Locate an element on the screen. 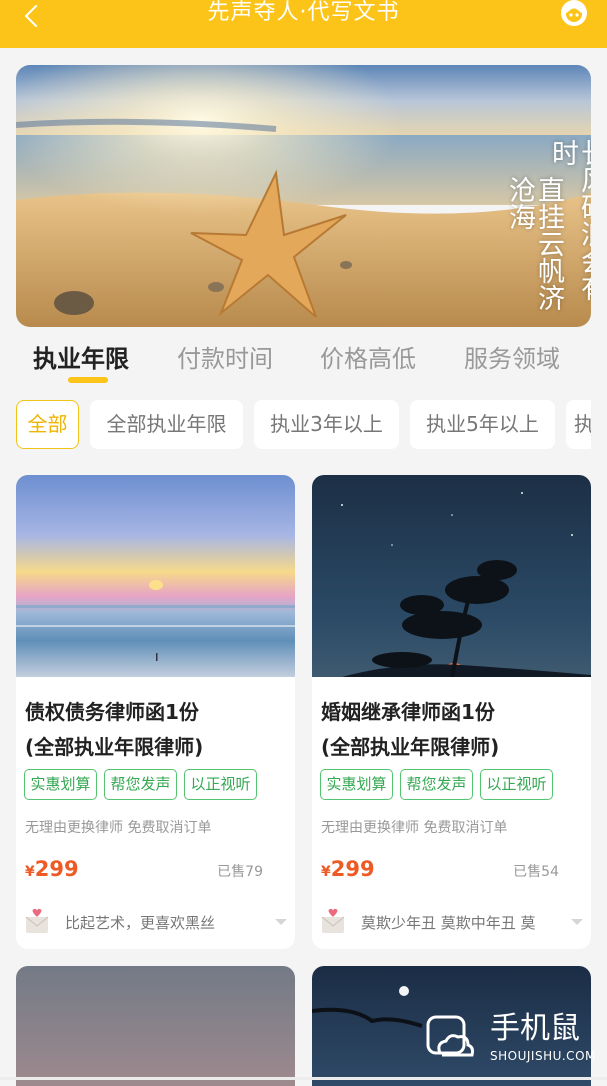 This screenshot has height=1086, width=607. product-title: 婚姻继承律师函1份 (全部执业年限律师) is located at coordinates (410, 729).